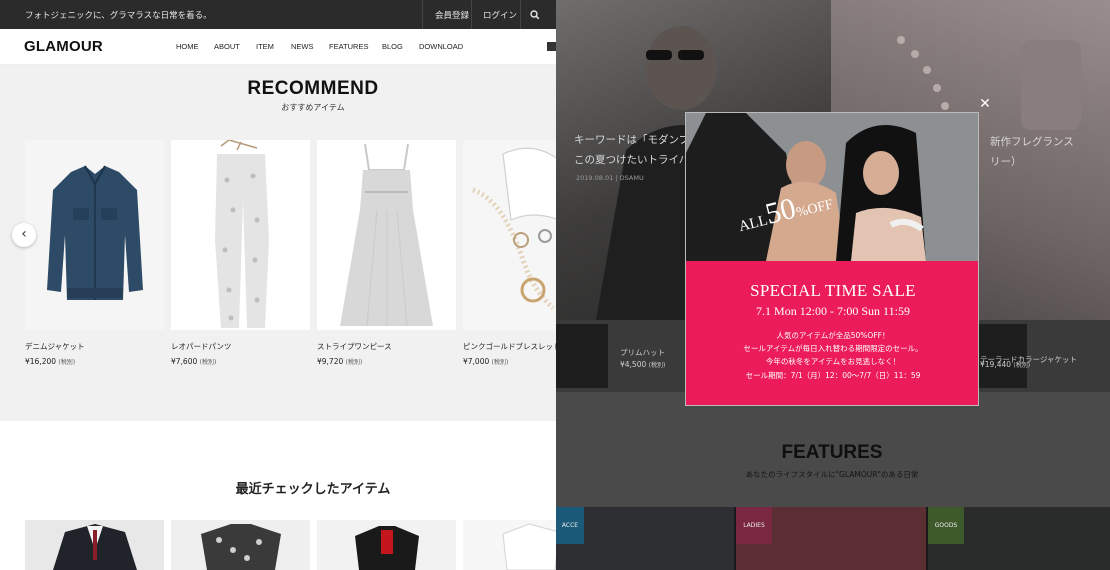 This screenshot has height=570, width=1110. I want to click on chevron-left-icon: ‹, so click(24, 234).